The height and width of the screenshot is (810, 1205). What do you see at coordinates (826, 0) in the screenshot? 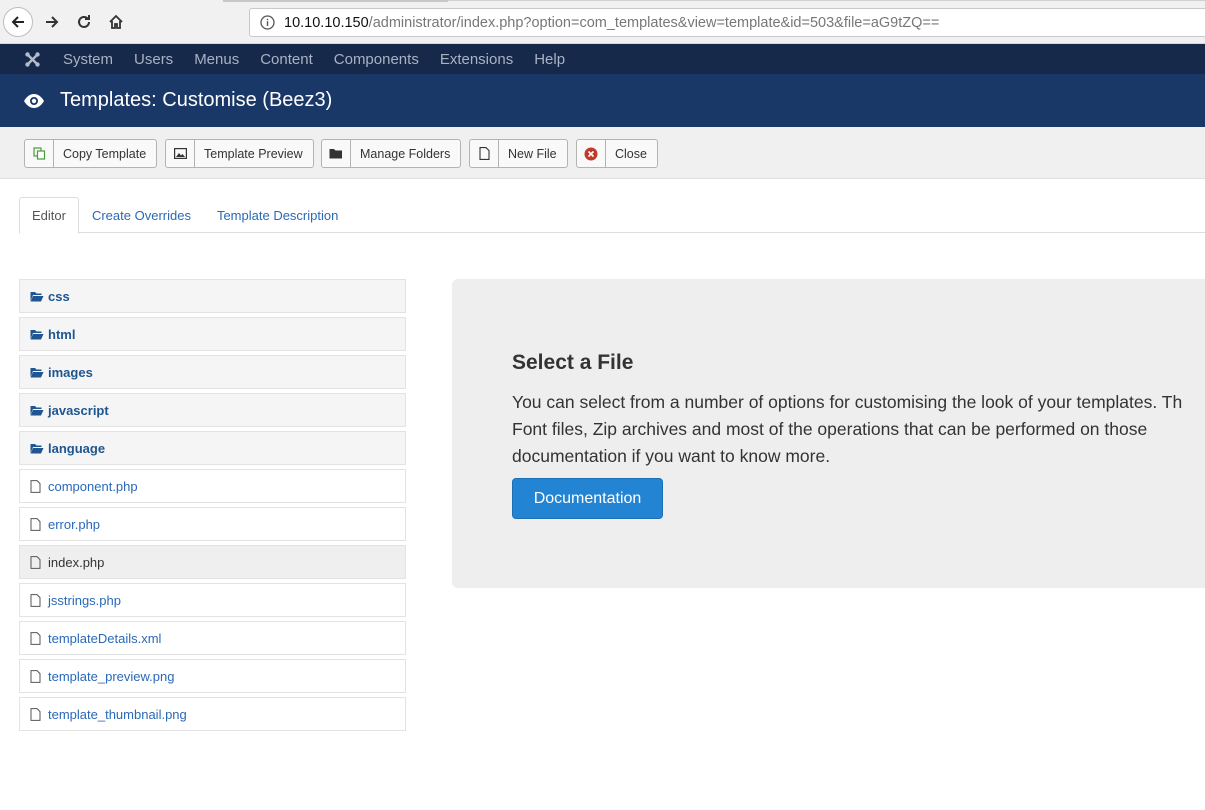
I see `tab-strip-line` at bounding box center [826, 0].